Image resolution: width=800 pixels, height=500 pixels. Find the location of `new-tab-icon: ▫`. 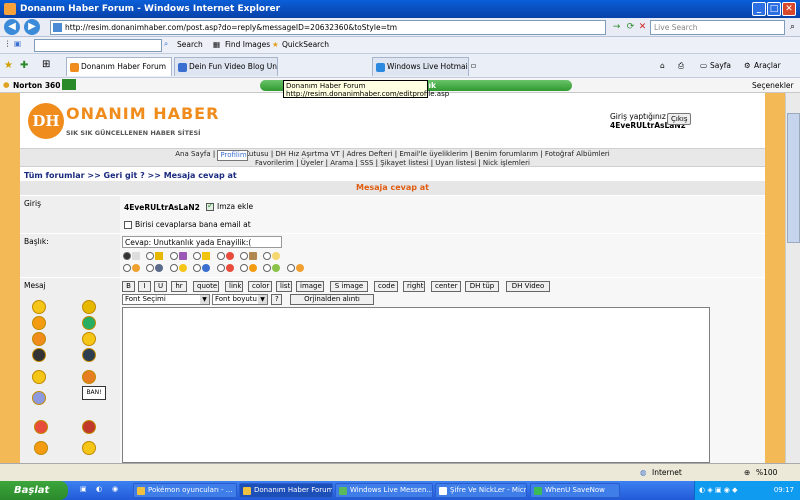

new-tab-icon: ▫ is located at coordinates (473, 65).